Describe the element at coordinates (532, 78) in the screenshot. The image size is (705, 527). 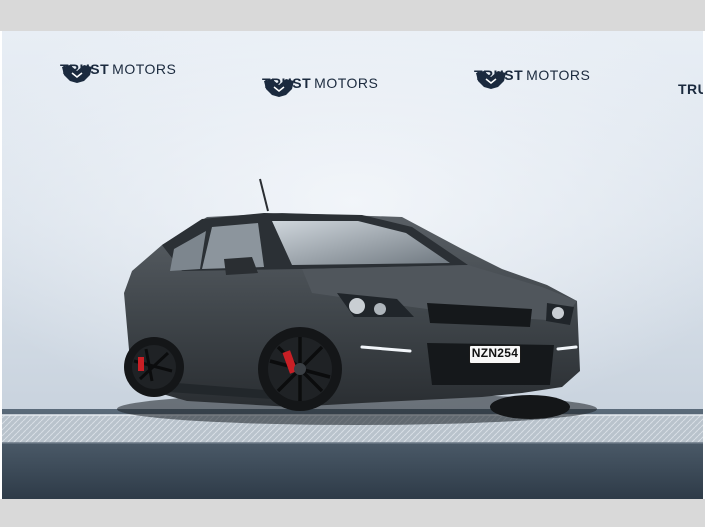
I see `logo-3: TRUSTMOTORS` at that location.